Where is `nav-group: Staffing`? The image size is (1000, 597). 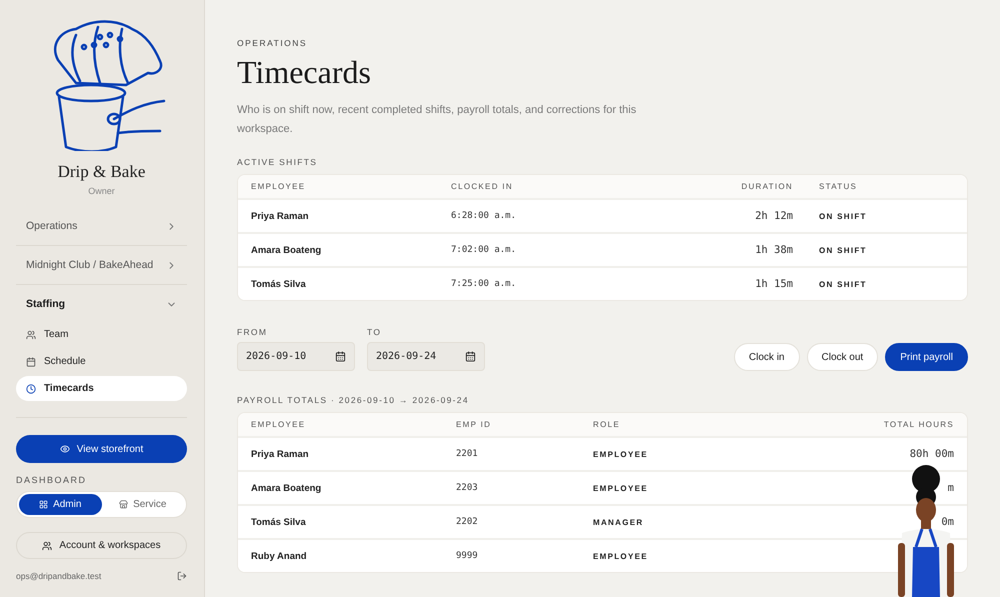
nav-group: Staffing is located at coordinates (101, 304).